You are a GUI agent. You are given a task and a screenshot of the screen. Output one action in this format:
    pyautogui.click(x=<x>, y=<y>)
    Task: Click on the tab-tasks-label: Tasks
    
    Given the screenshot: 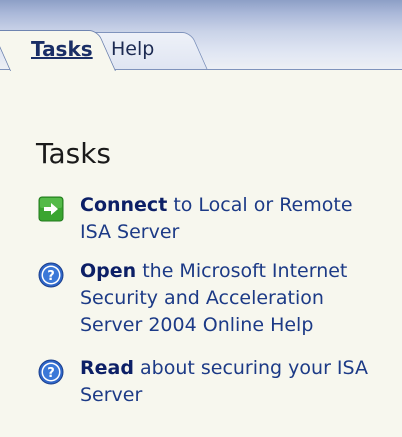 What is the action you would take?
    pyautogui.click(x=62, y=49)
    